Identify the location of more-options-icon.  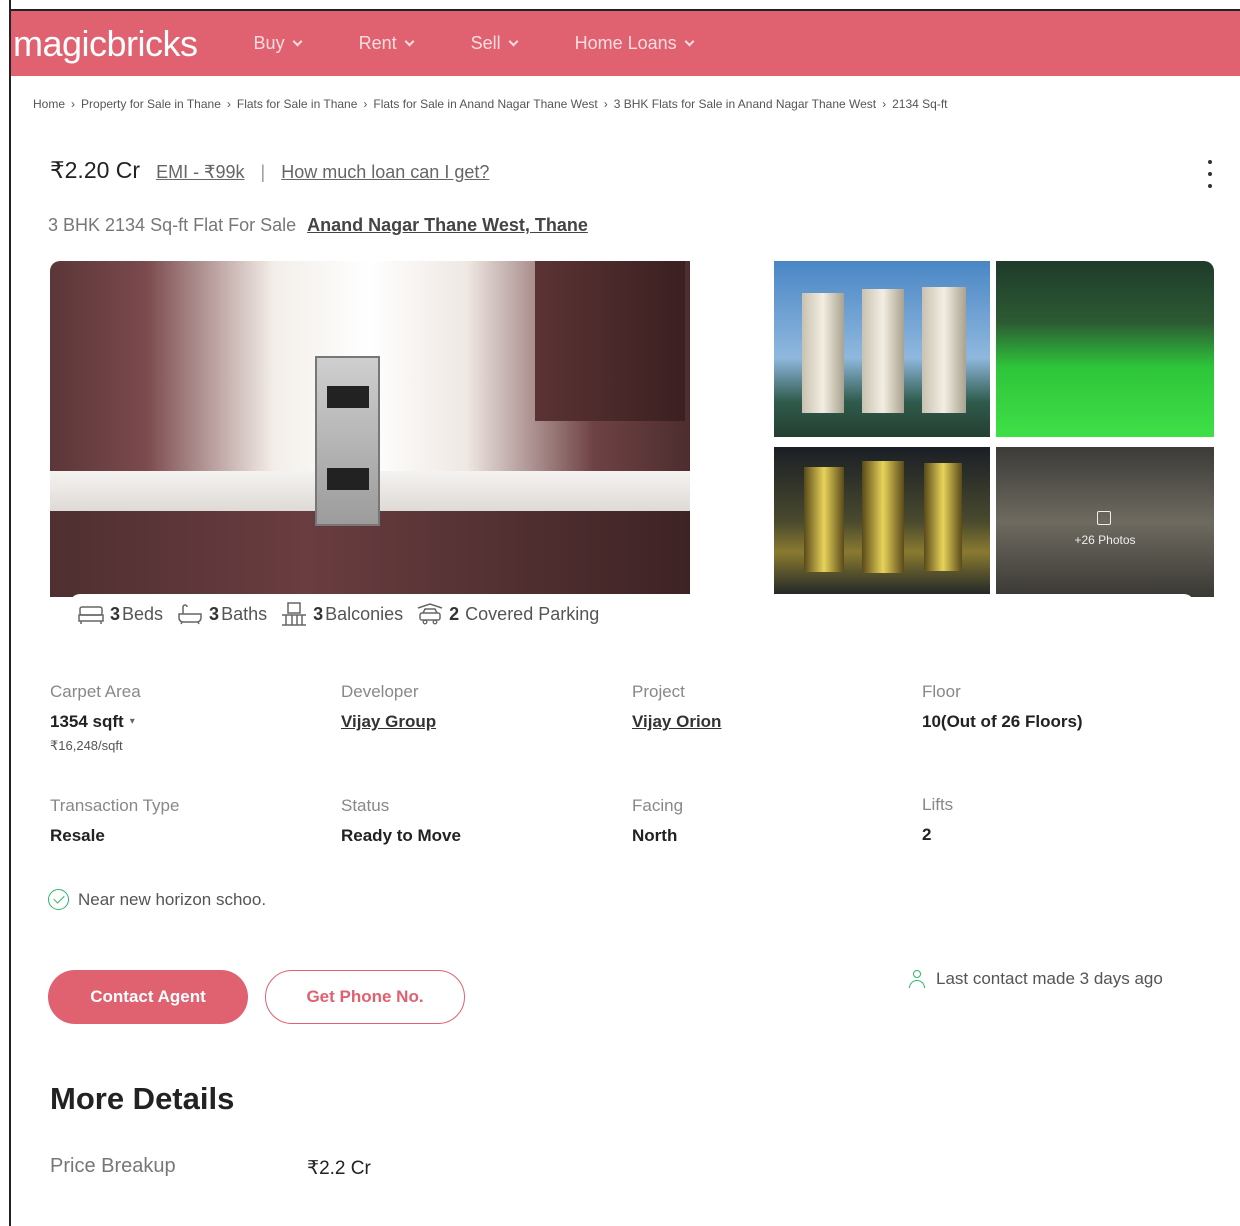
(1210, 174).